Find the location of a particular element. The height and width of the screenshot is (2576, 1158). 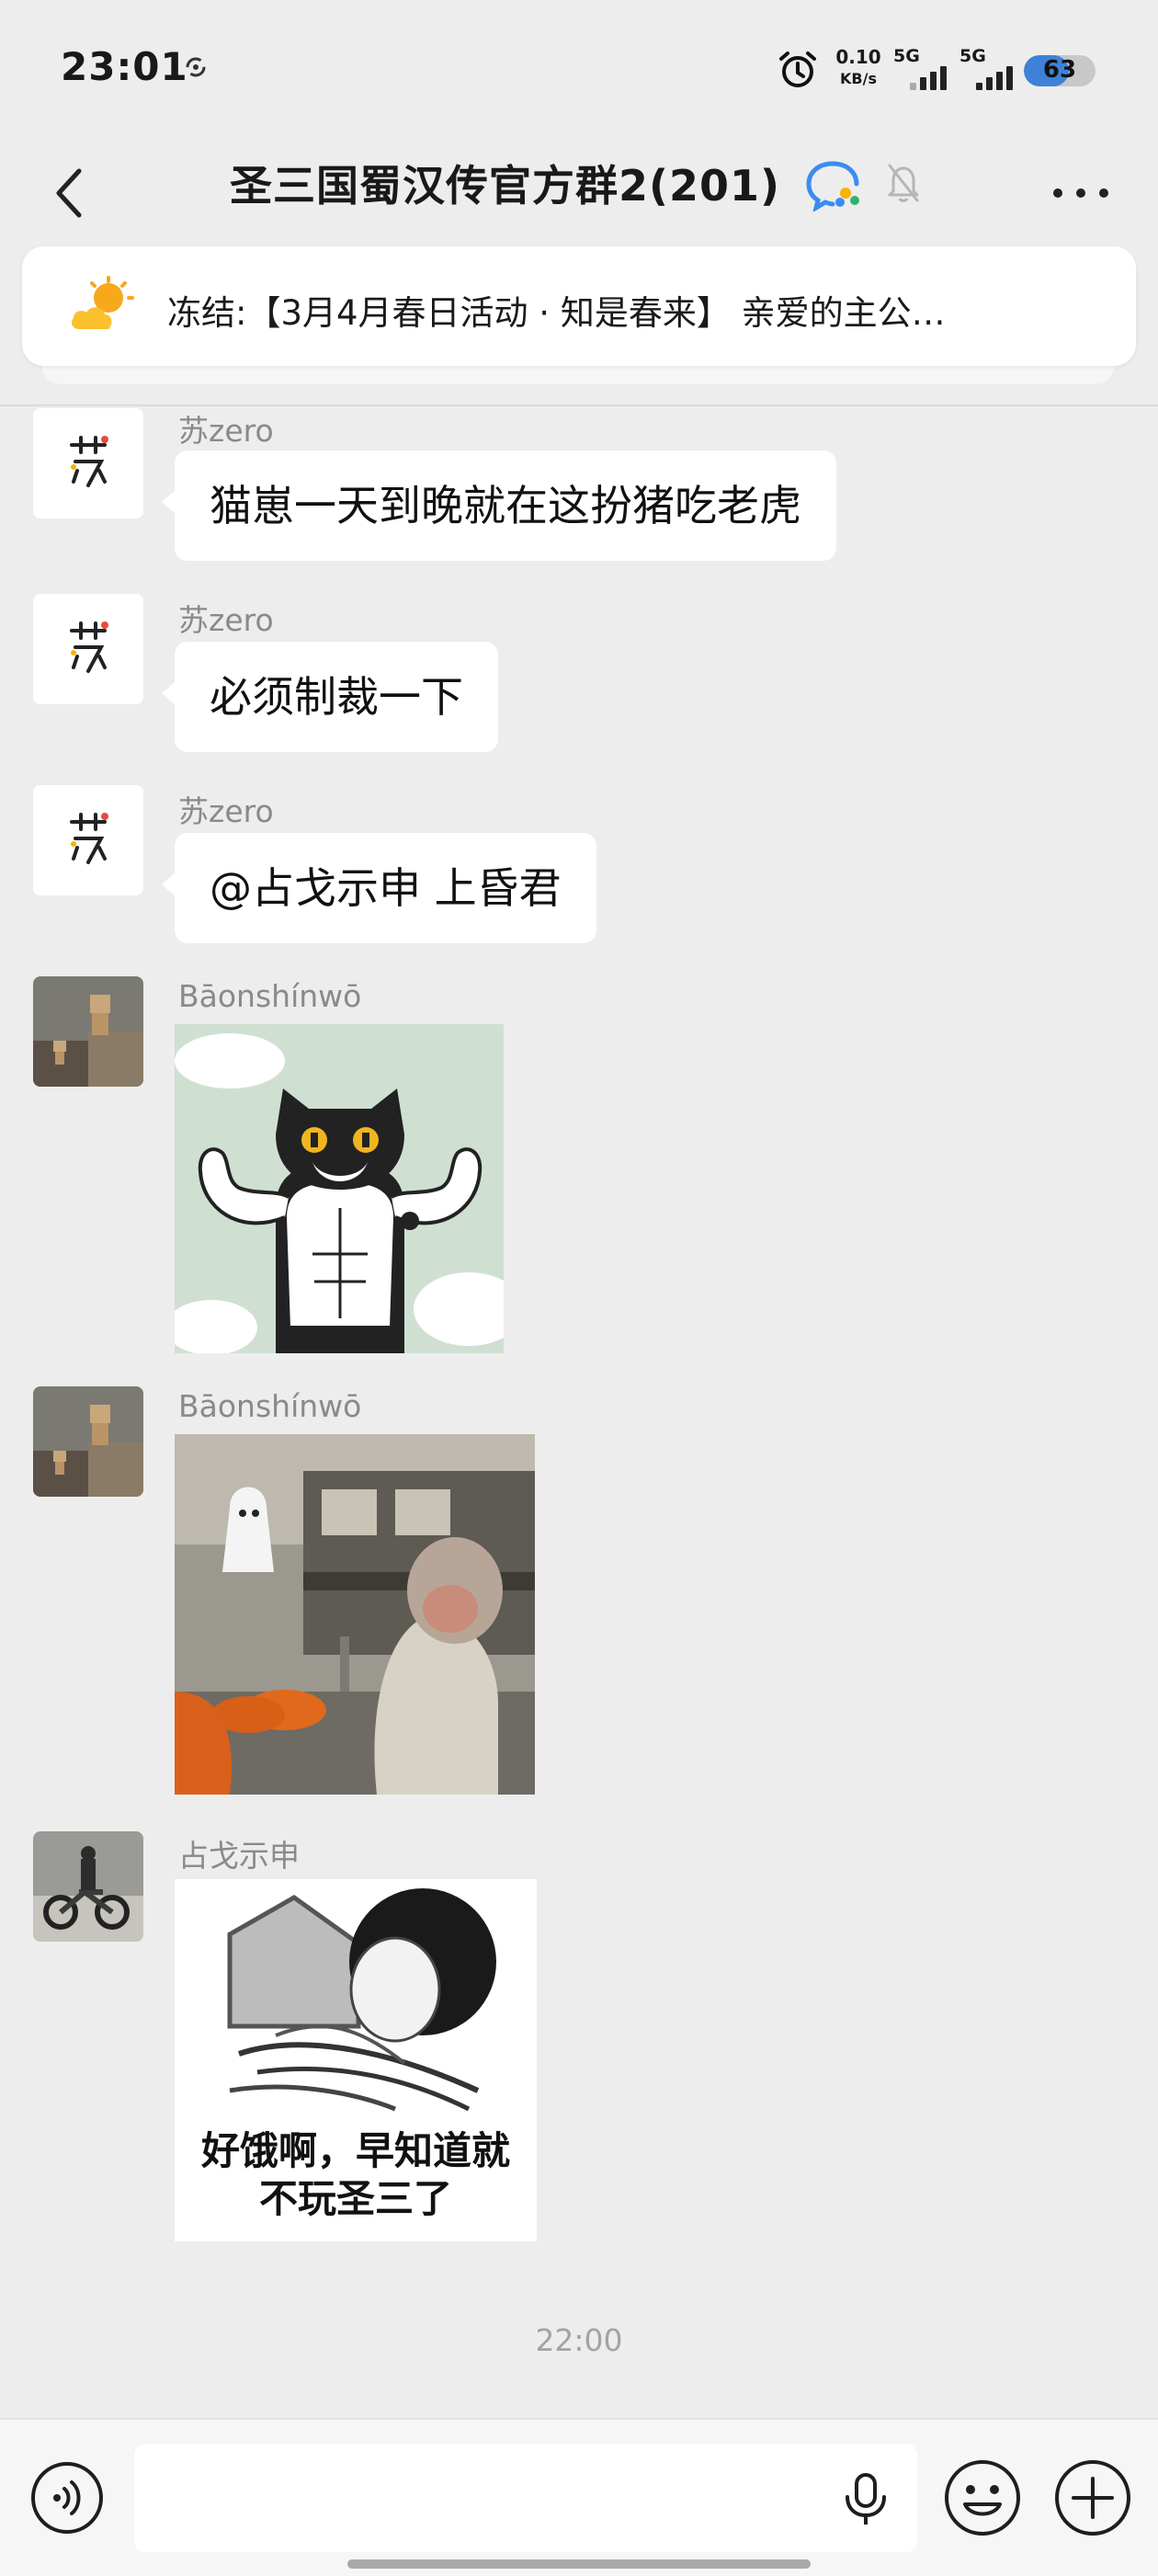

chat-bot-icon is located at coordinates (835, 184).